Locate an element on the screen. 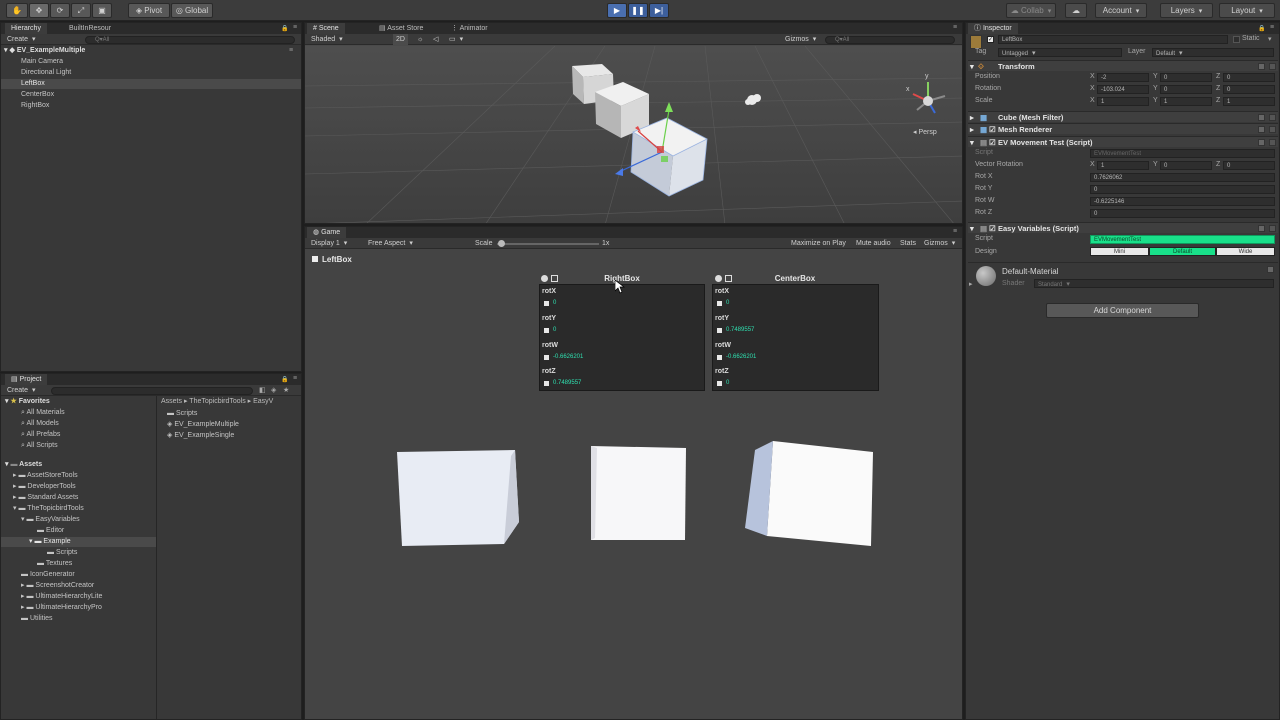 The width and height of the screenshot is (1280, 720). folder-item: ▾ ▬ EasyVariables is located at coordinates (50, 520).